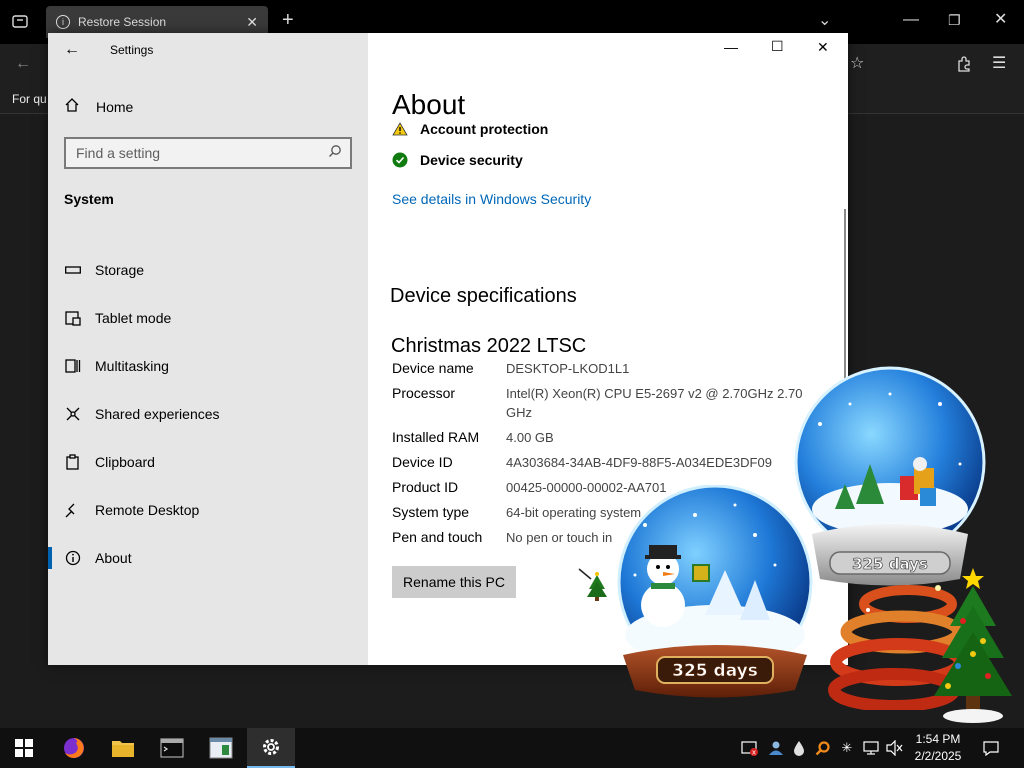 This screenshot has width=1024, height=768. I want to click on see-details-link: See details in Windows Security, so click(491, 199).